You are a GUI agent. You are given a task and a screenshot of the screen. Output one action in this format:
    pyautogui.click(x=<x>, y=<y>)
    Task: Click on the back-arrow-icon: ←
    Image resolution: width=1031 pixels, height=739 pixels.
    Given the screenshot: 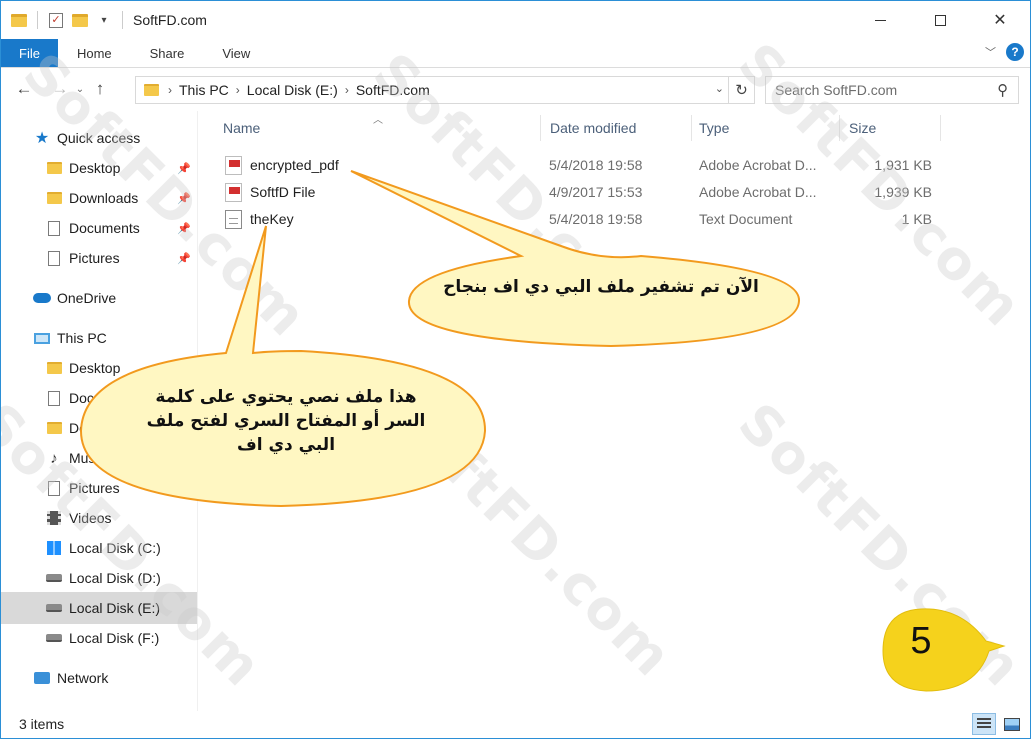 What is the action you would take?
    pyautogui.click(x=24, y=88)
    